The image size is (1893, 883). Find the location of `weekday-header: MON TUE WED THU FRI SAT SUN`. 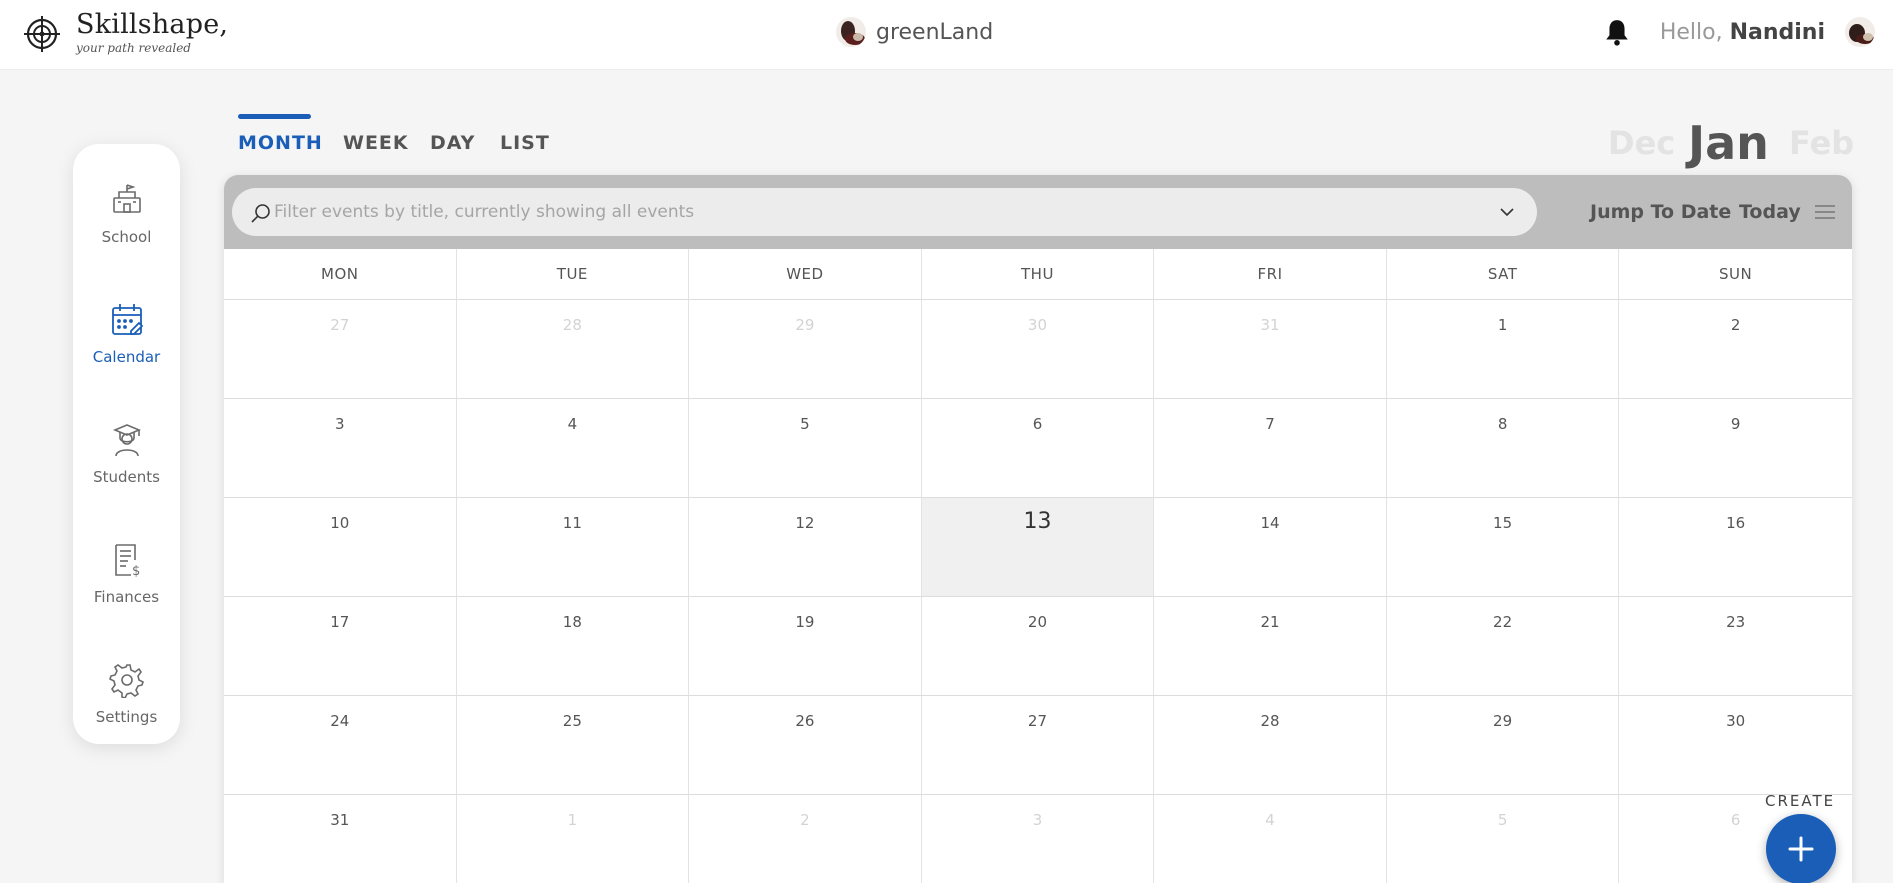

weekday-header: MON TUE WED THU FRI SAT SUN is located at coordinates (1038, 274).